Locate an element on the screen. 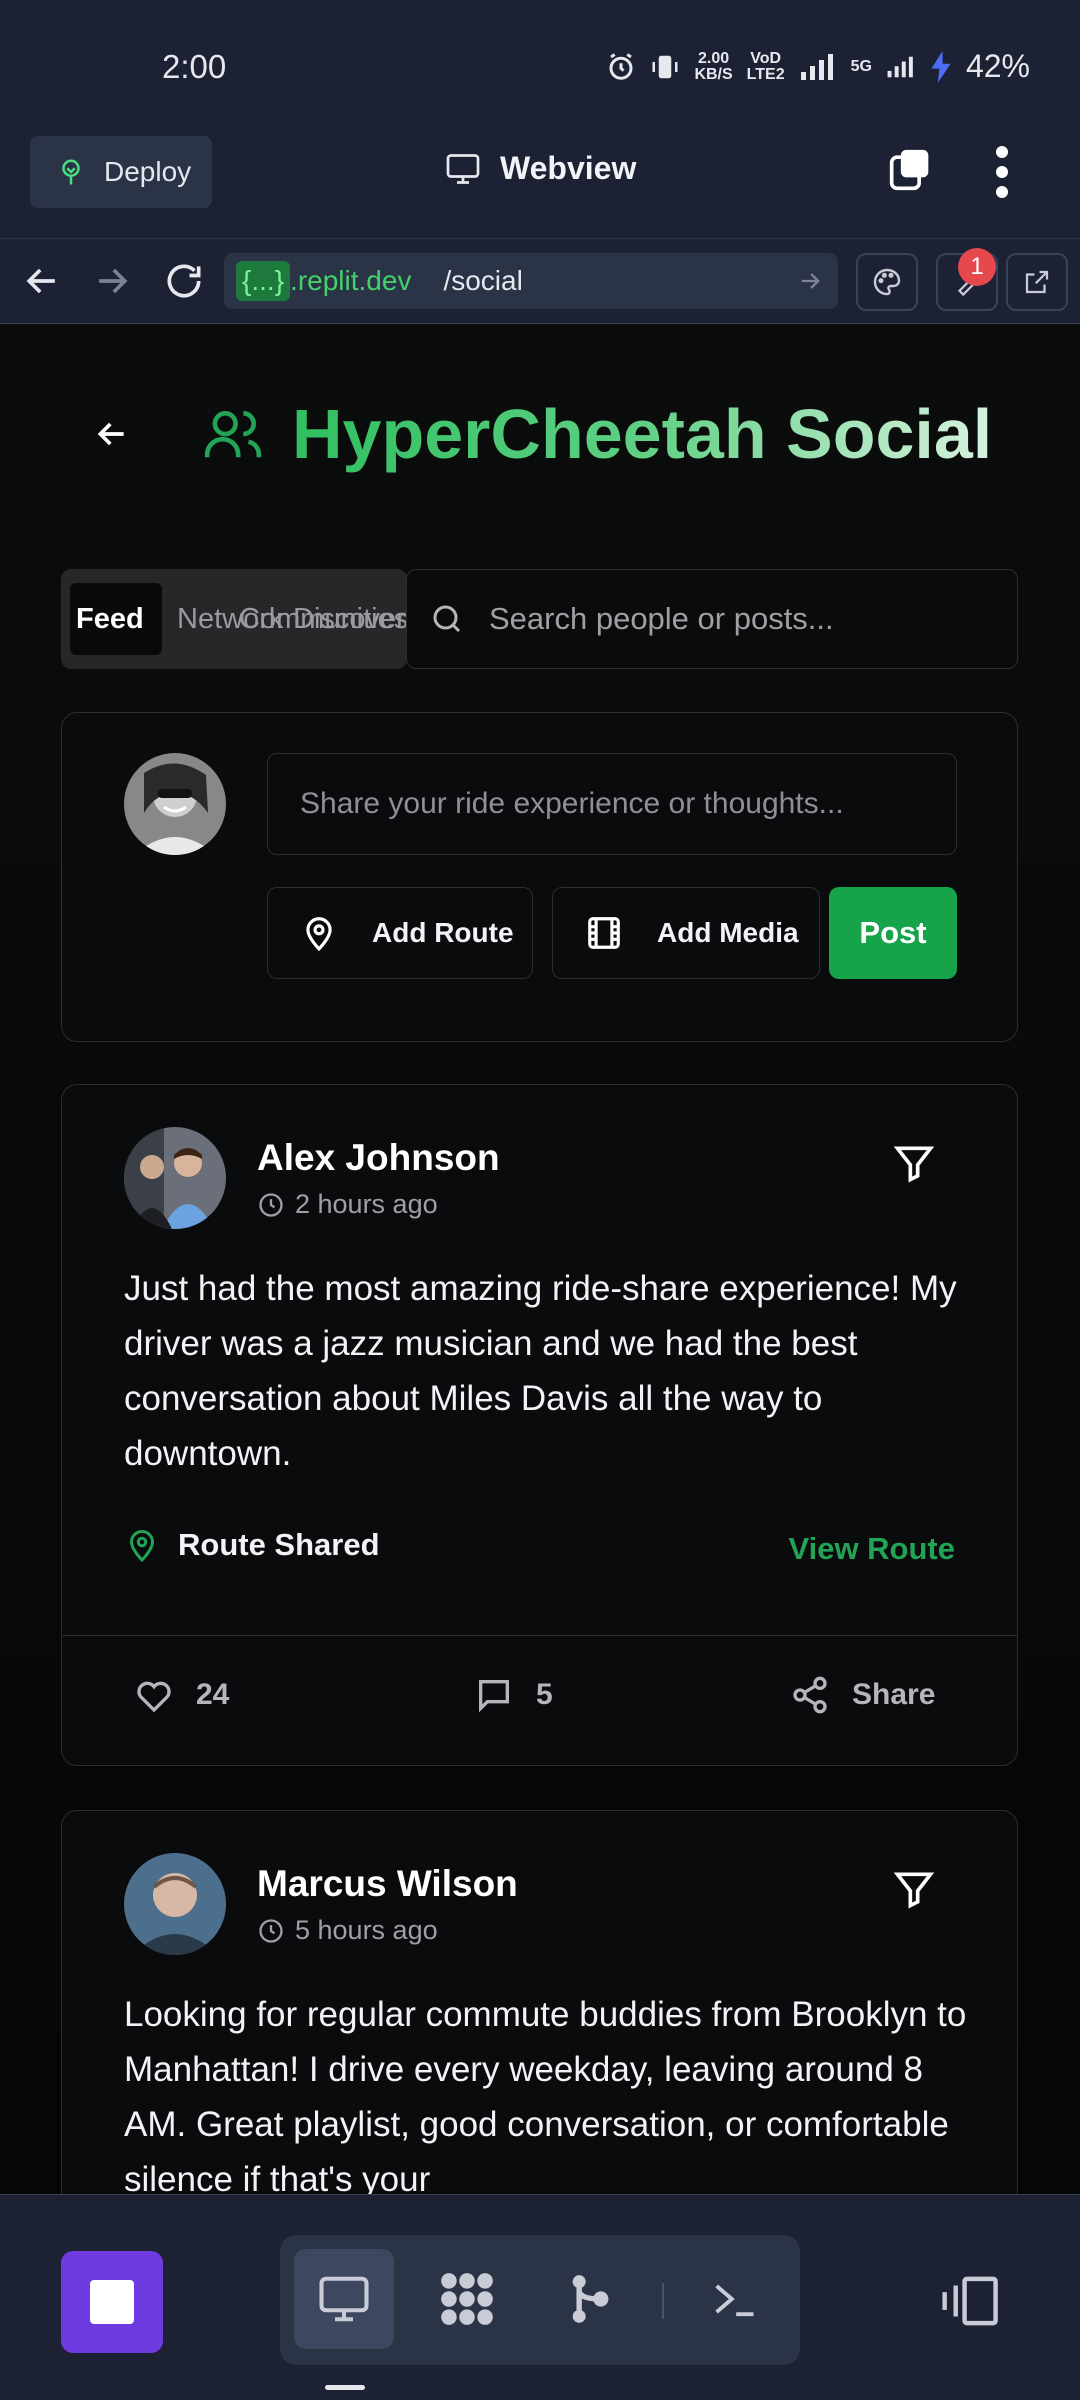  comment-button: 5 is located at coordinates (513, 1695).